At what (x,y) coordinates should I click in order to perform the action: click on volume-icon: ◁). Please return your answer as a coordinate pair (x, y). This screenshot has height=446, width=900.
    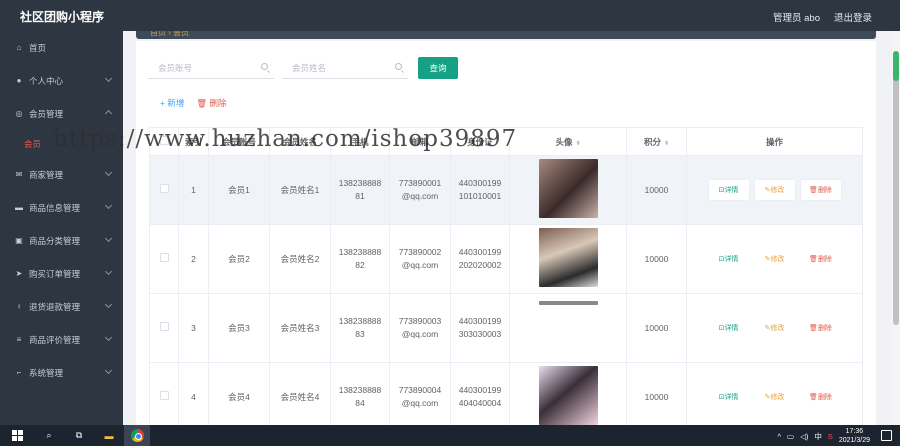
    Looking at the image, I should click on (804, 436).